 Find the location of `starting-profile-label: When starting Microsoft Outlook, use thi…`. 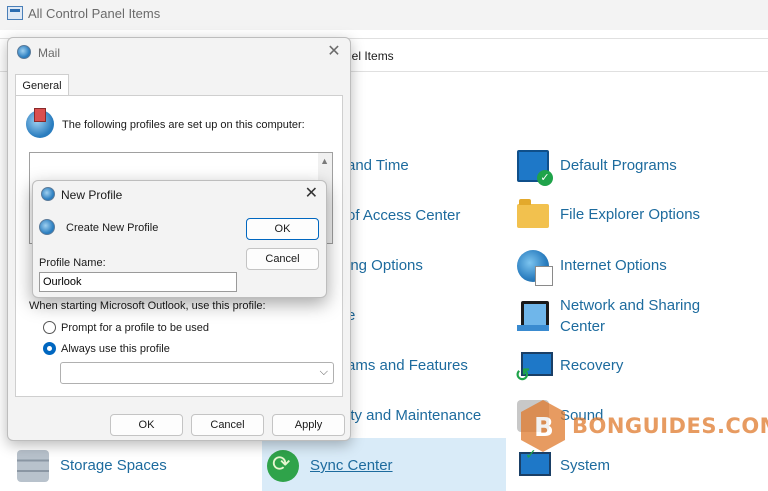

starting-profile-label: When starting Microsoft Outlook, use thi… is located at coordinates (147, 306).